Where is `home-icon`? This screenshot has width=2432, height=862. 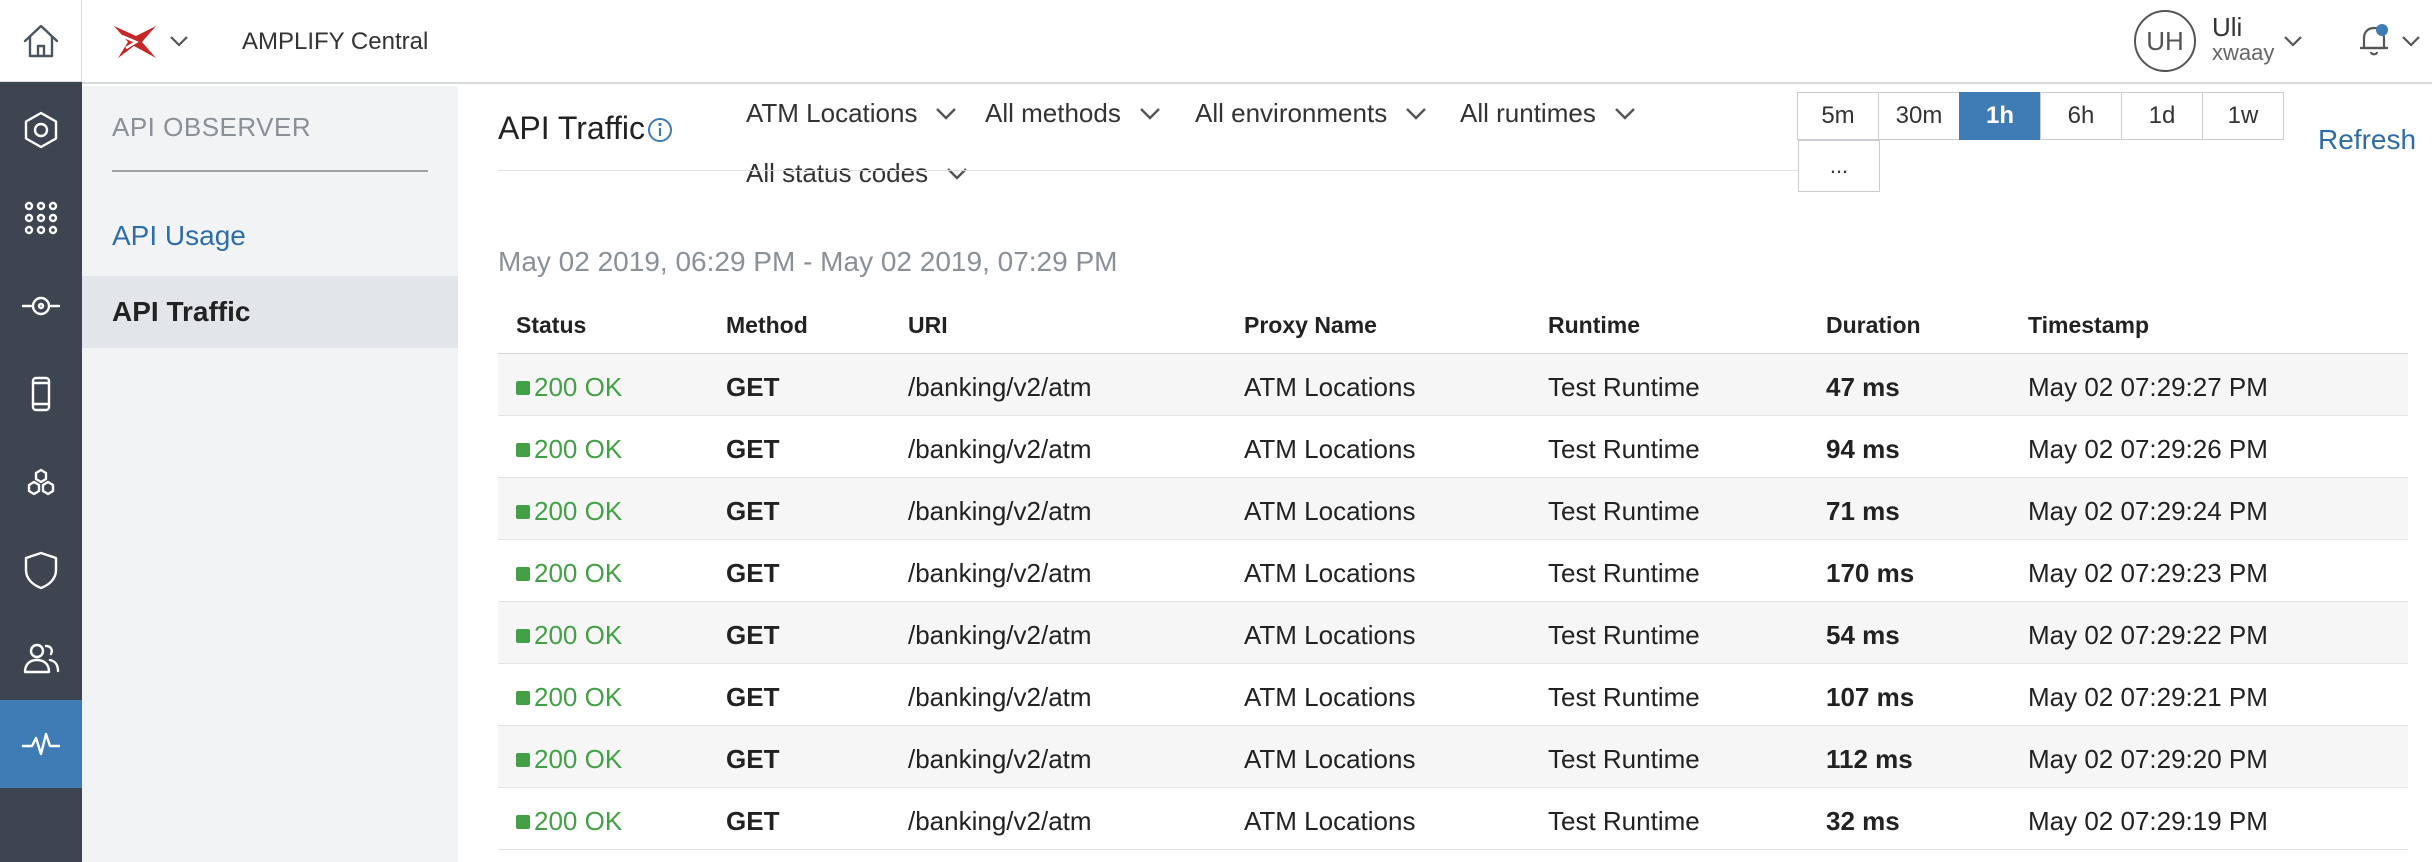
home-icon is located at coordinates (41, 41).